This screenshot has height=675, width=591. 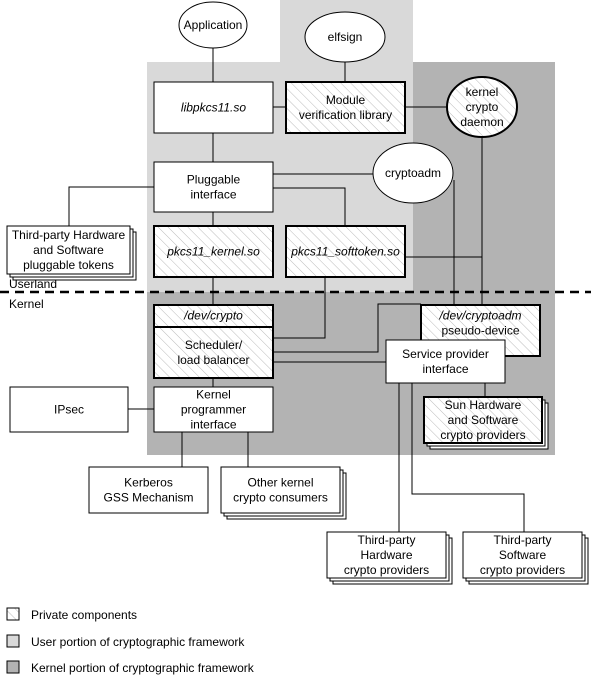 I want to click on kernel-programmer-interface-node: Kernelprogrammerinterface, so click(x=213, y=409).